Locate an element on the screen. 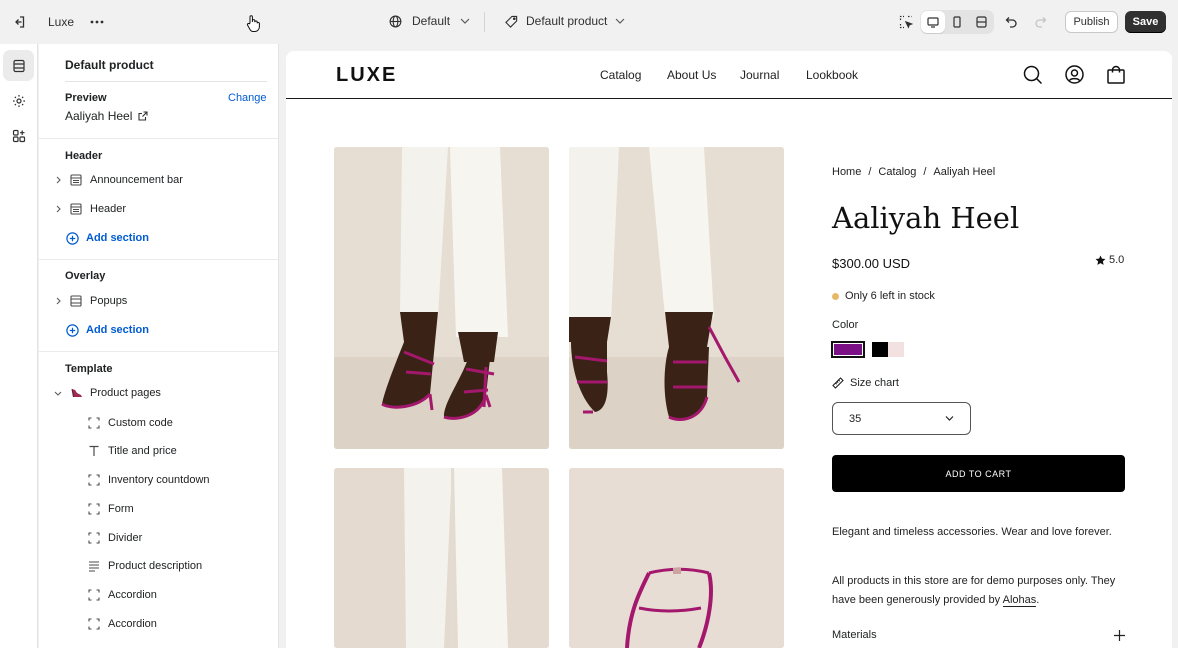 Image resolution: width=1178 pixels, height=648 pixels. section-label: Header is located at coordinates (108, 209).